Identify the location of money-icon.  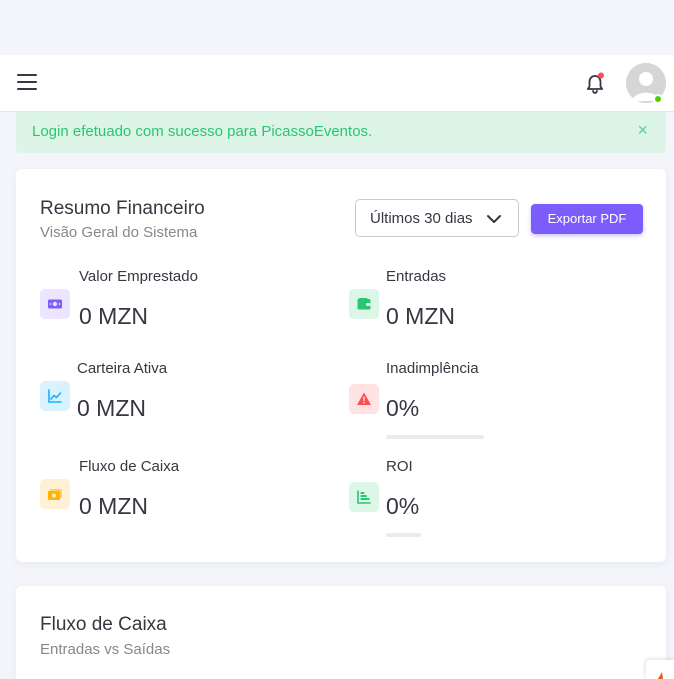
(55, 304).